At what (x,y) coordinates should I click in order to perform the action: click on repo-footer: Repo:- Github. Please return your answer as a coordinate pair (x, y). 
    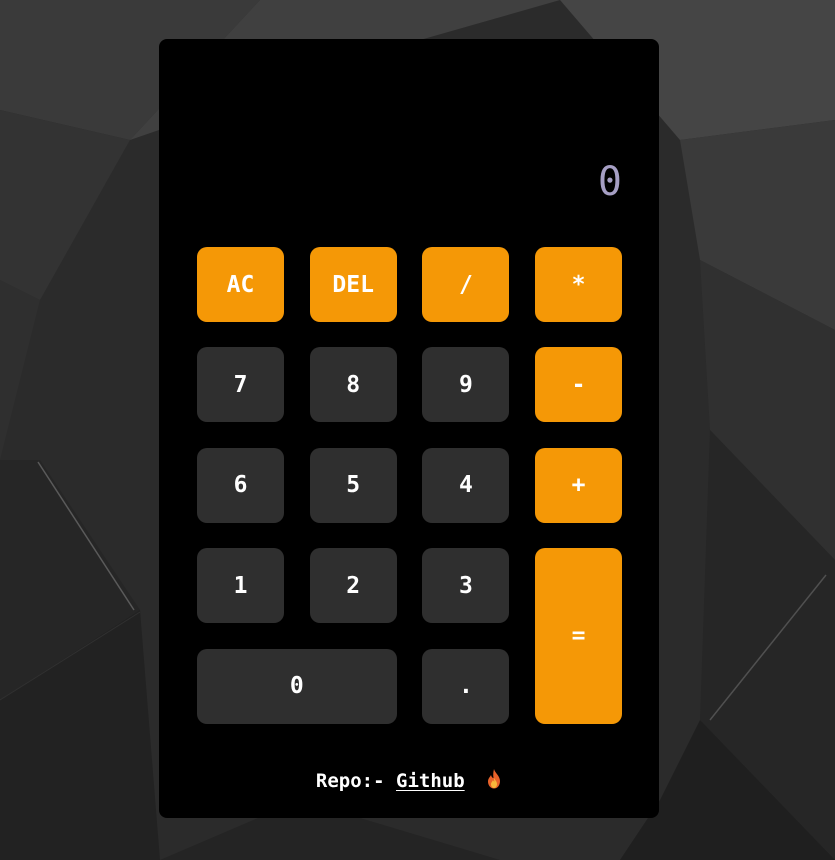
    Looking at the image, I should click on (409, 781).